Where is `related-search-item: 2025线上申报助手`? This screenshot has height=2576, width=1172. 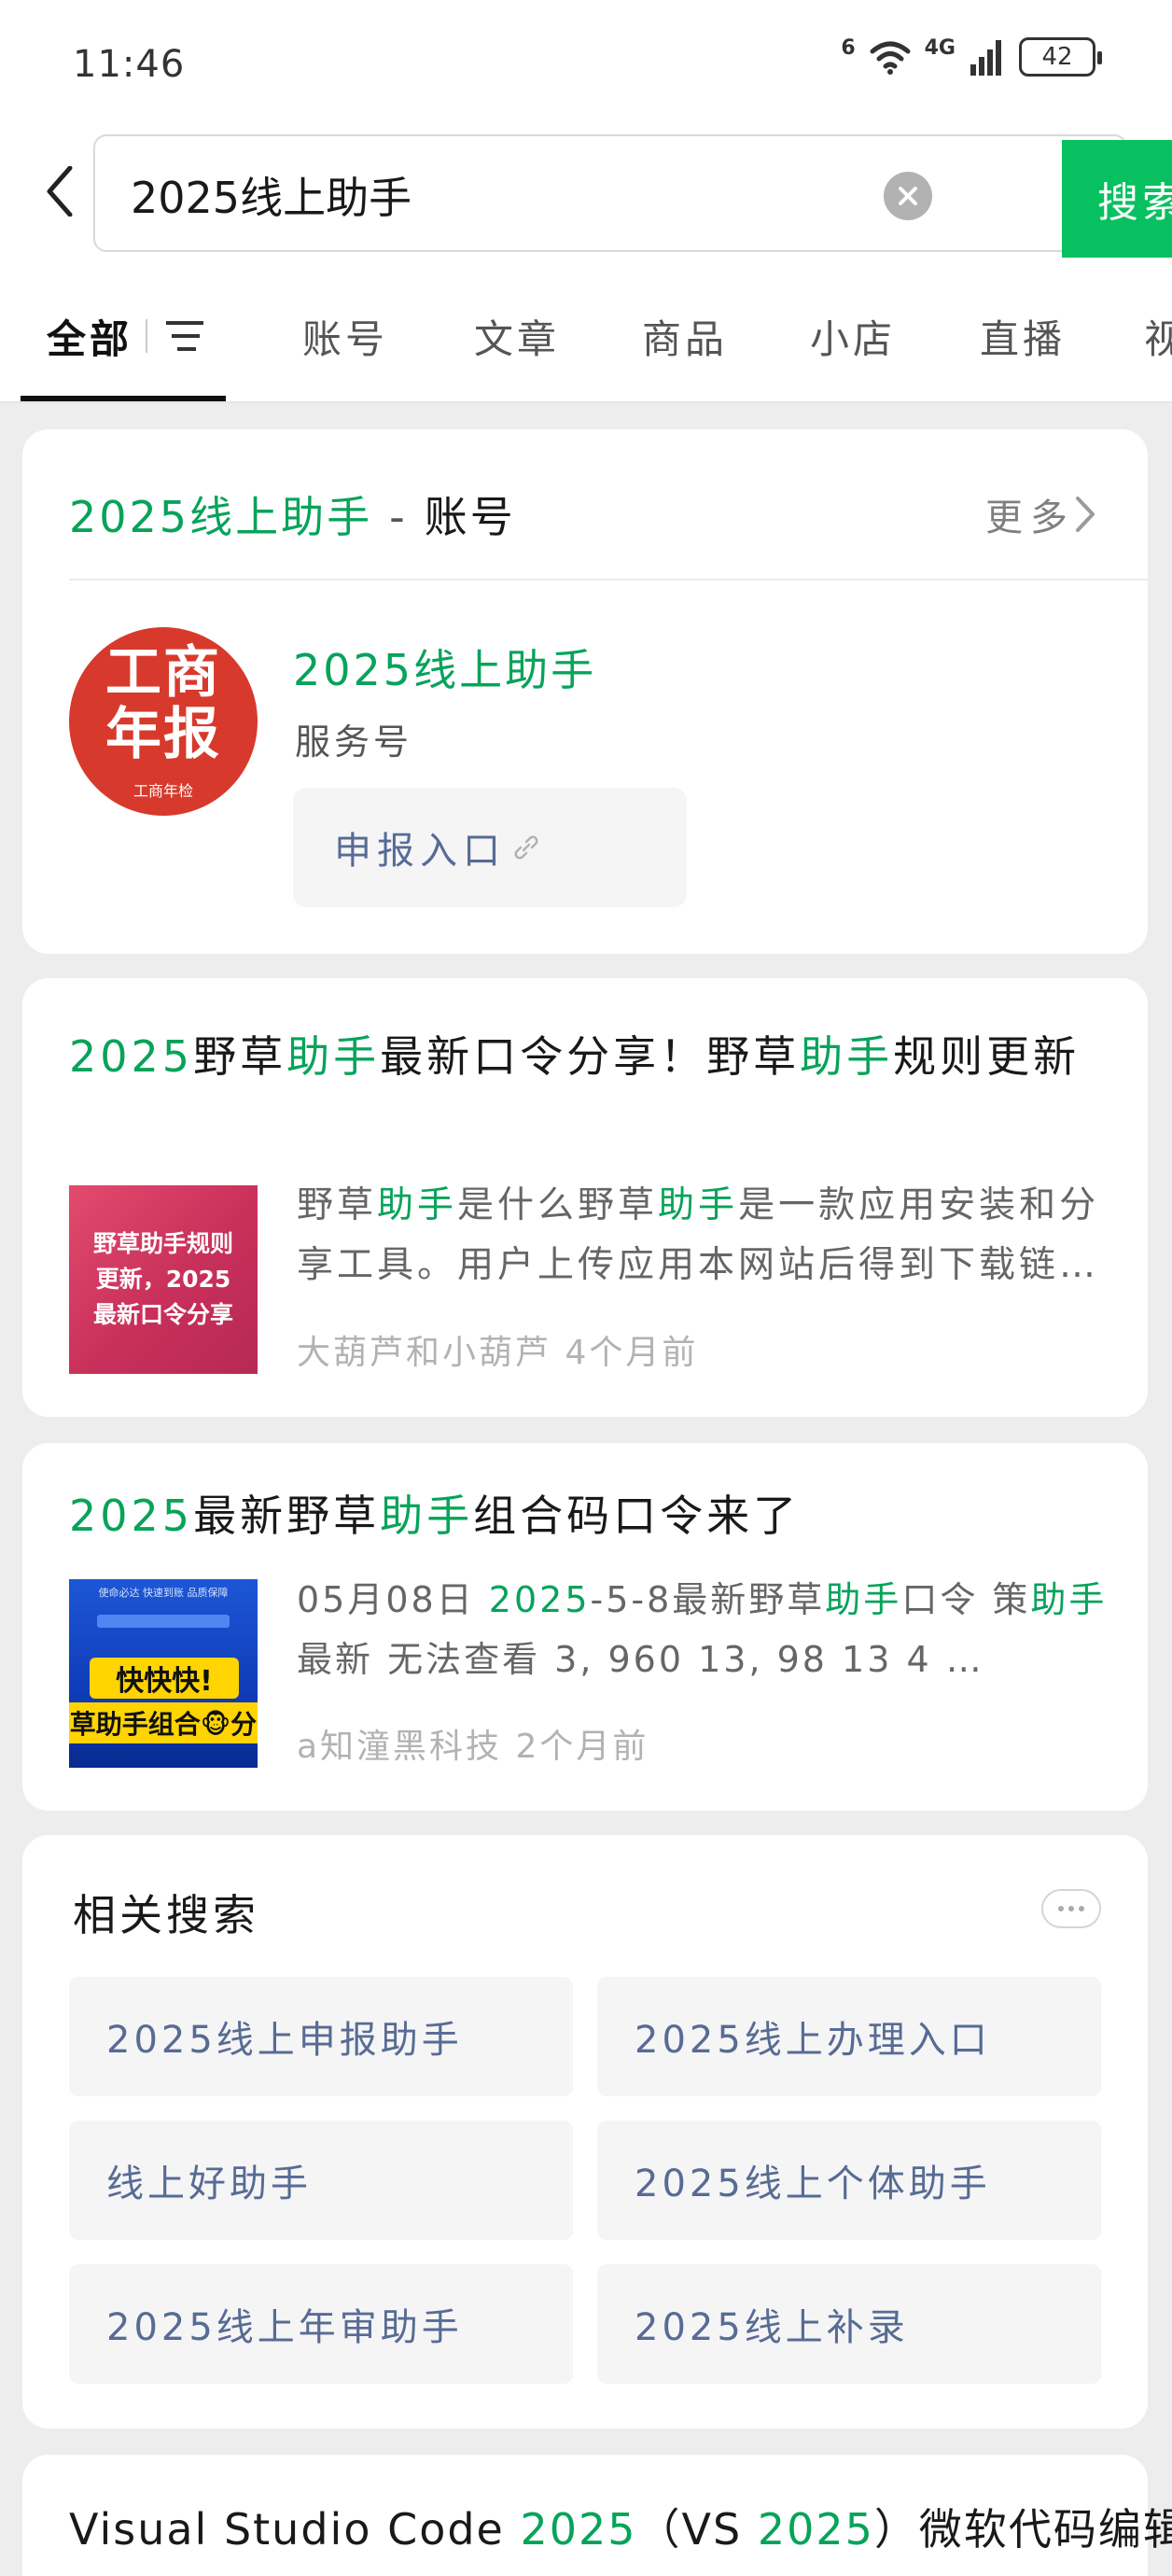 related-search-item: 2025线上申报助手 is located at coordinates (321, 2036).